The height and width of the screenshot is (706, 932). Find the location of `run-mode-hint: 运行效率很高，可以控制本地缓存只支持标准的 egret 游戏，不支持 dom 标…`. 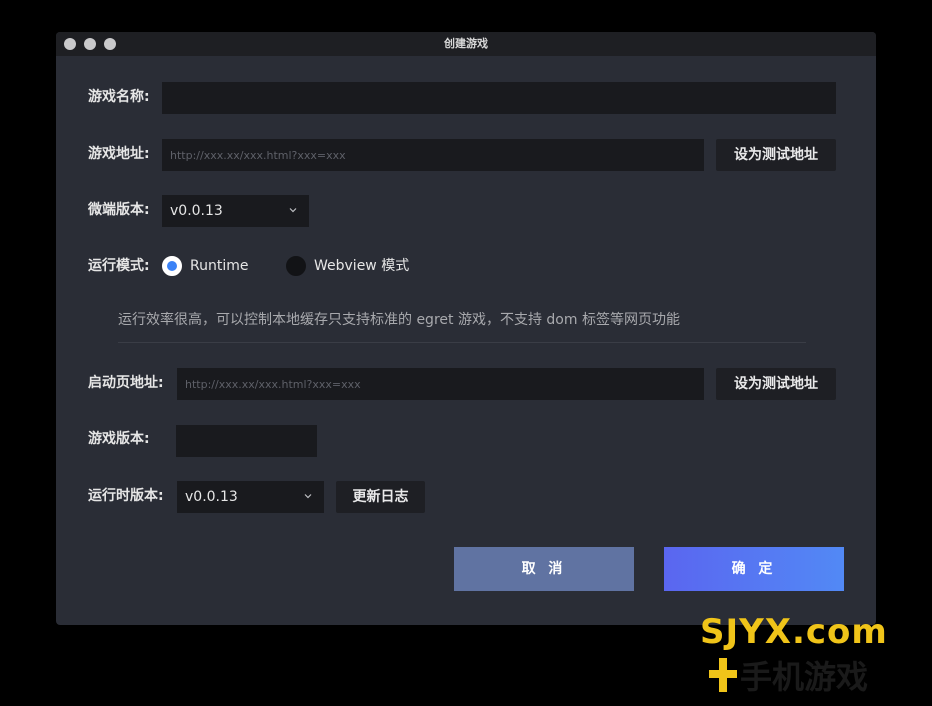

run-mode-hint: 运行效率很高，可以控制本地缓存只支持标准的 egret 游戏，不支持 dom 标… is located at coordinates (399, 320).